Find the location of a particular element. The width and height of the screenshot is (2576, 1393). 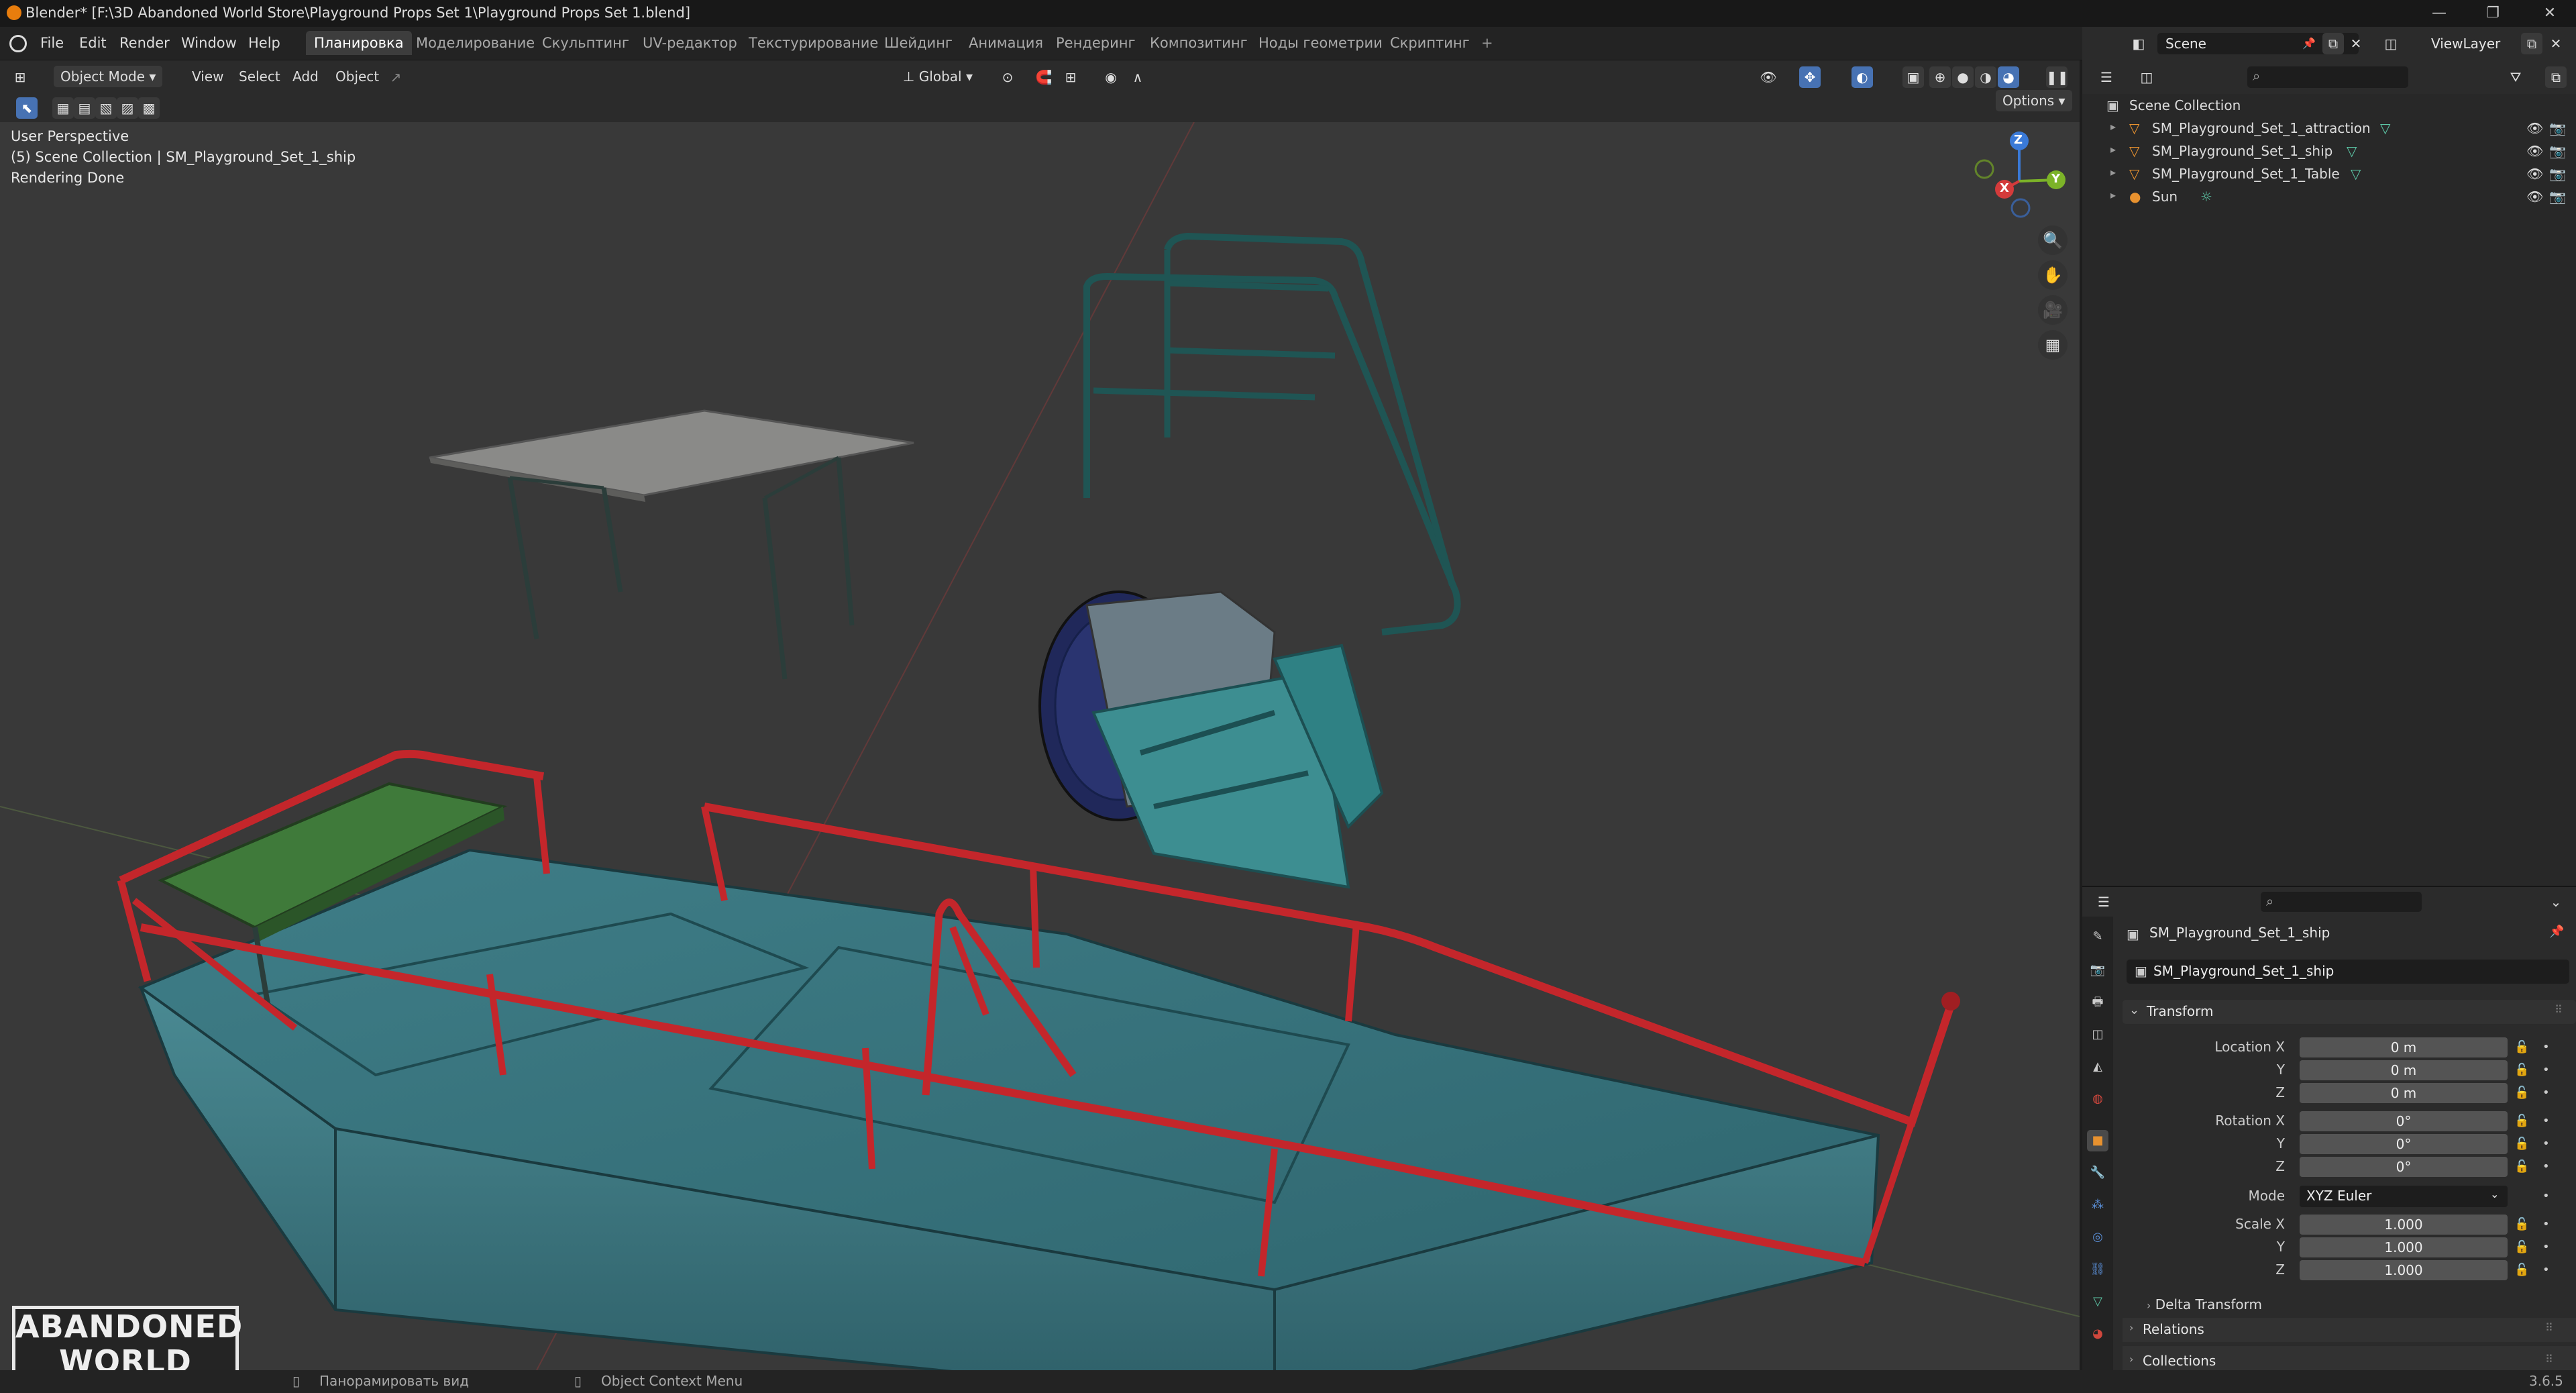

filter-icon: ⛛ is located at coordinates (2515, 77).